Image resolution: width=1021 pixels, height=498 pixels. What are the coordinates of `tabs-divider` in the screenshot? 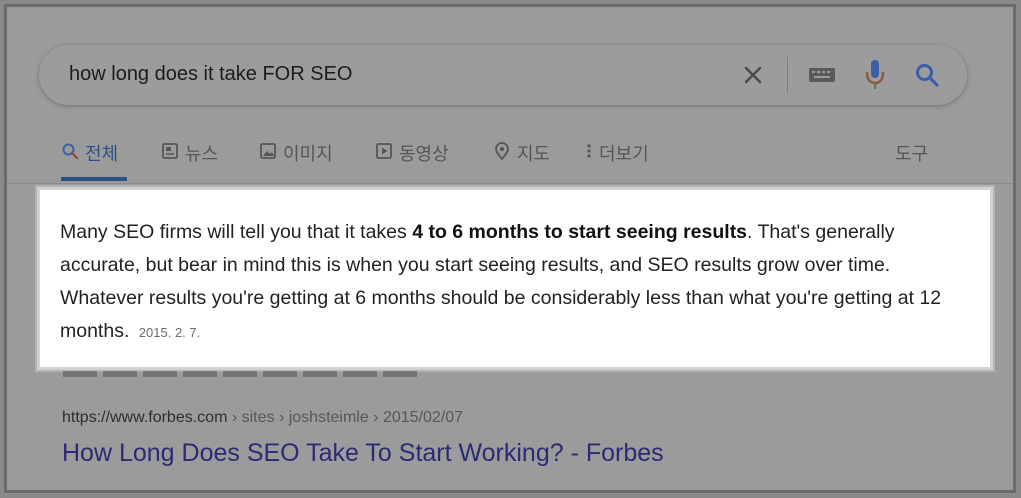 It's located at (510, 183).